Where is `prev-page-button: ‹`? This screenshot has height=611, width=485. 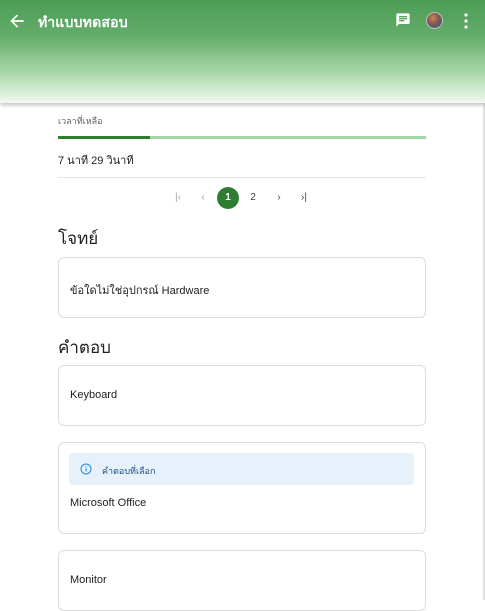 prev-page-button: ‹ is located at coordinates (203, 198).